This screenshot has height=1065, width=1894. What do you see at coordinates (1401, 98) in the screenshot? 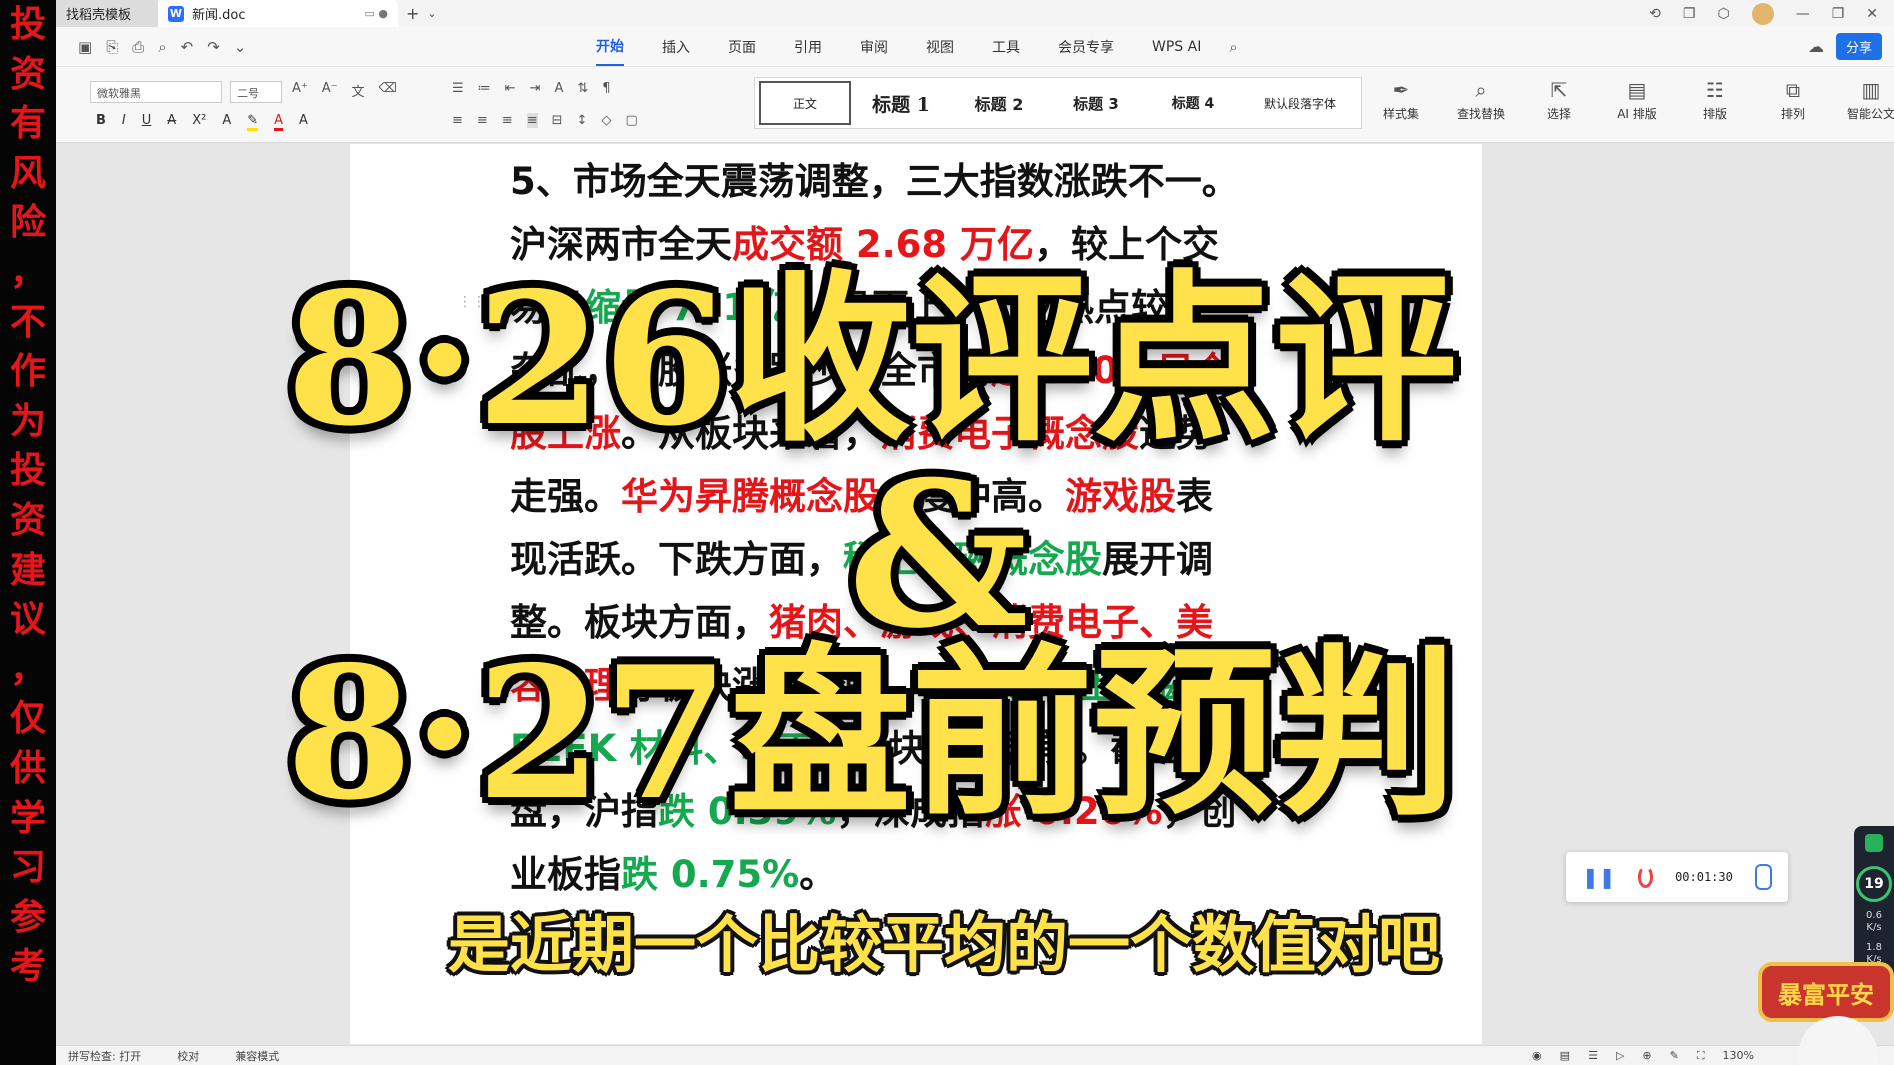
I see `style-set-button: ✒ 样式集` at bounding box center [1401, 98].